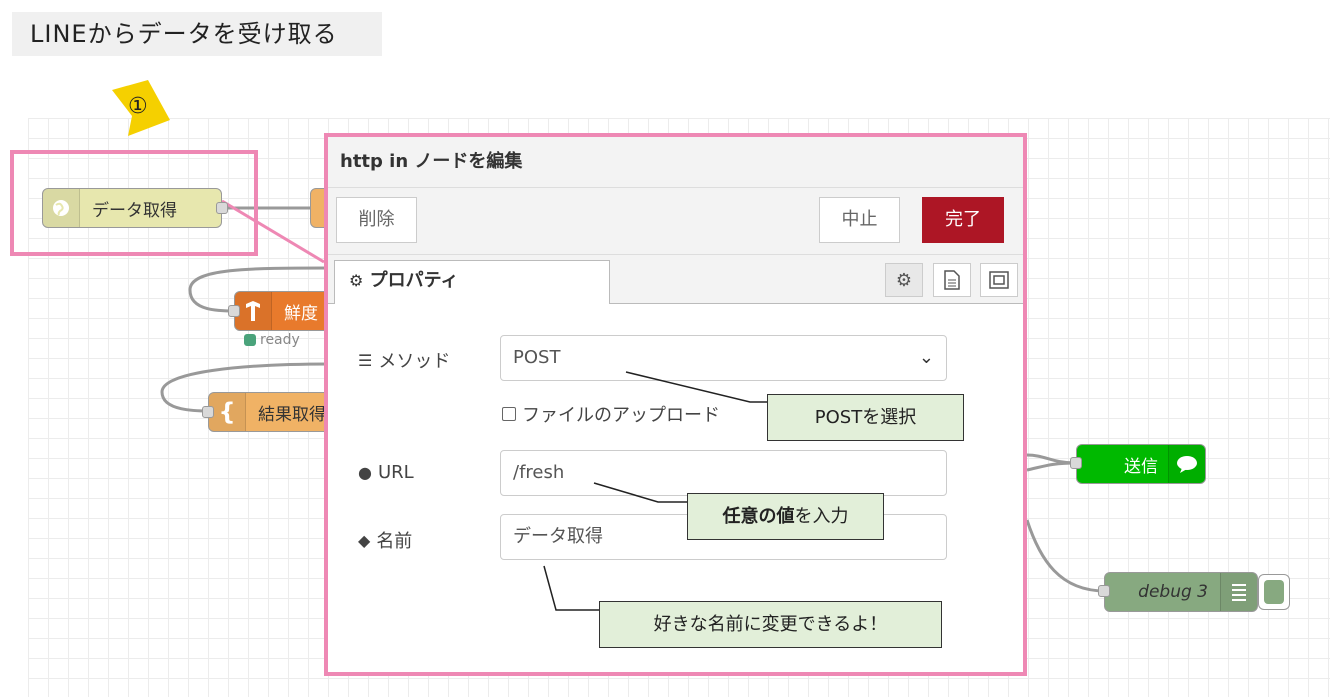  I want to click on post-select-note: POSTを選択, so click(865, 417).